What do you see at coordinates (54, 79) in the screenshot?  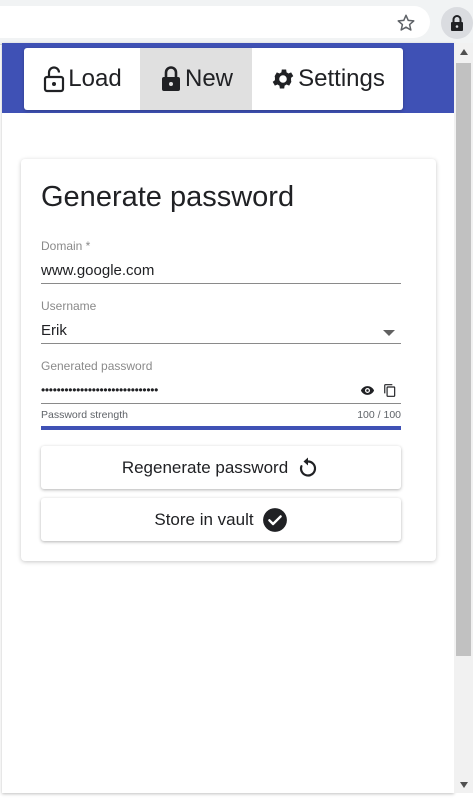 I see `lock-open-icon` at bounding box center [54, 79].